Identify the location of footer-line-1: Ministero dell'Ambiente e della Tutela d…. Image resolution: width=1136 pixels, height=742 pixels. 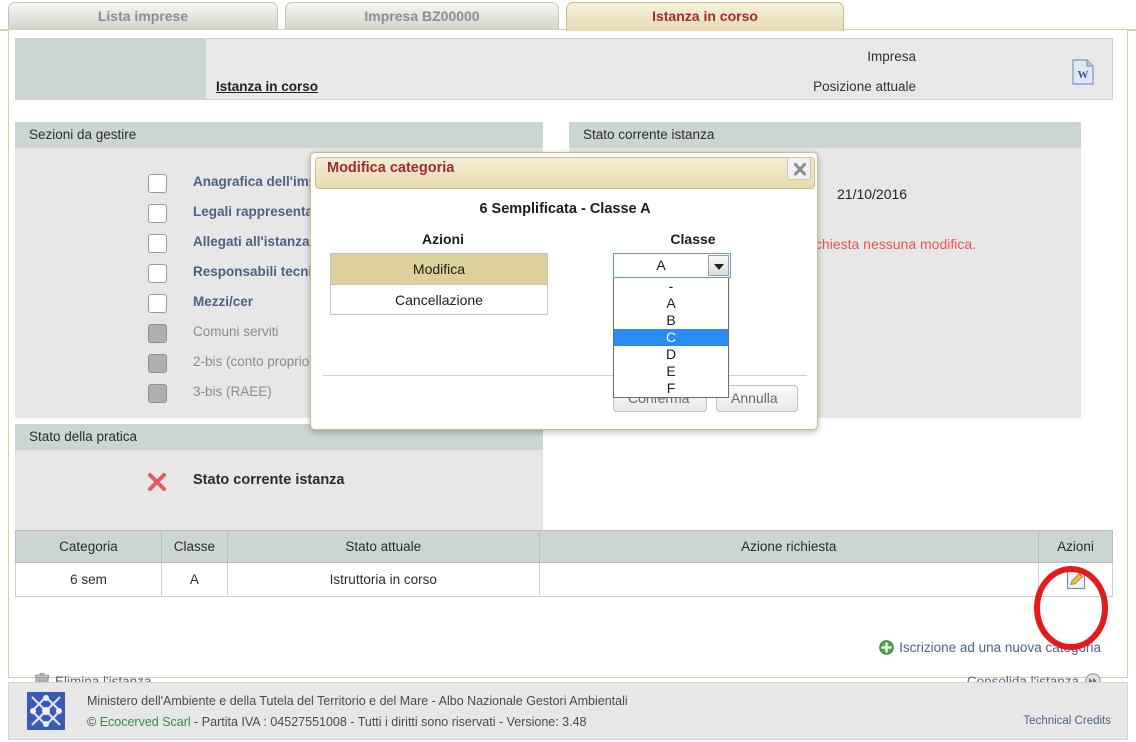
(357, 701).